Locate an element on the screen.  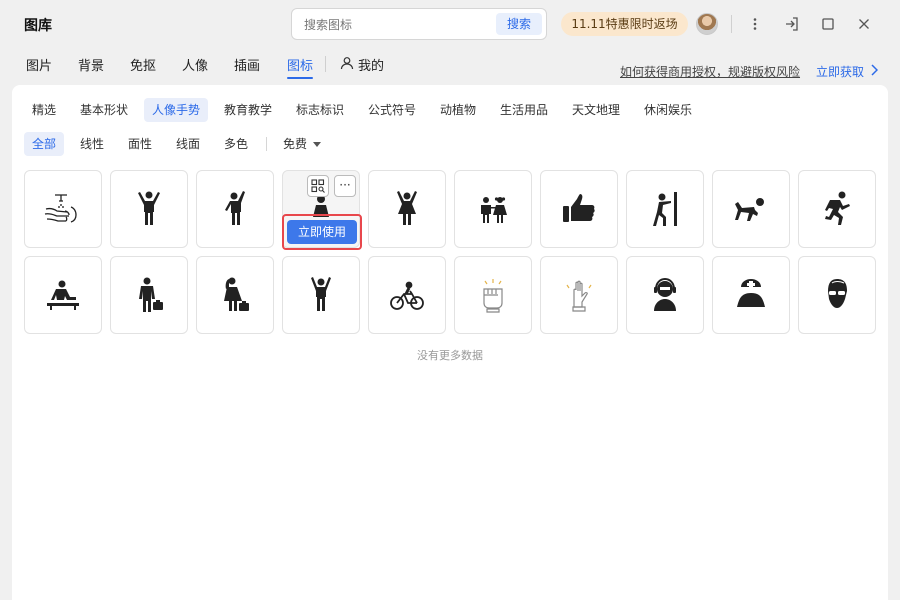
exit-icon is located at coordinates (792, 24).